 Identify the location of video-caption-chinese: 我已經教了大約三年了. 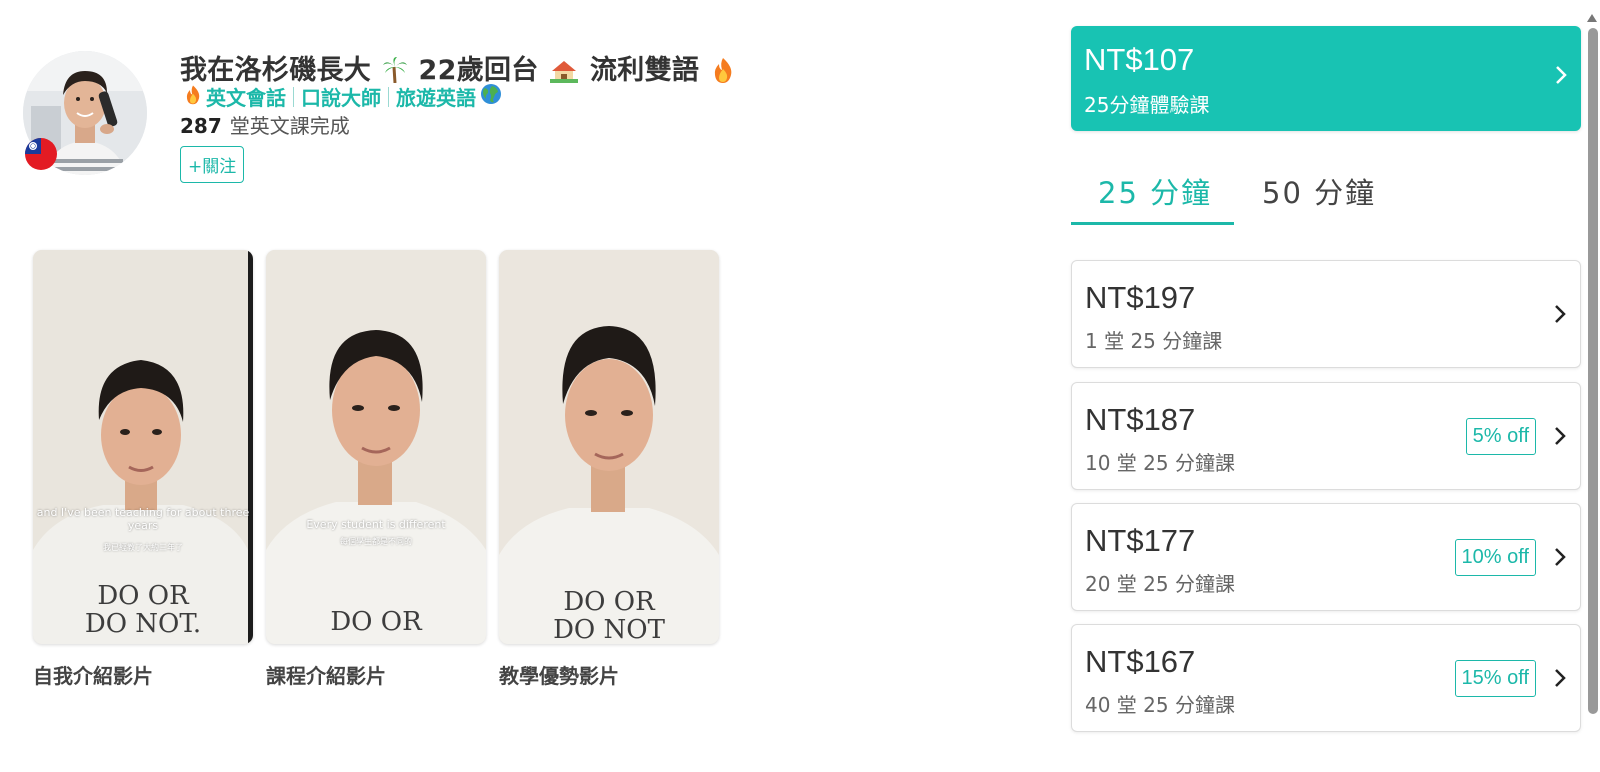
(143, 547).